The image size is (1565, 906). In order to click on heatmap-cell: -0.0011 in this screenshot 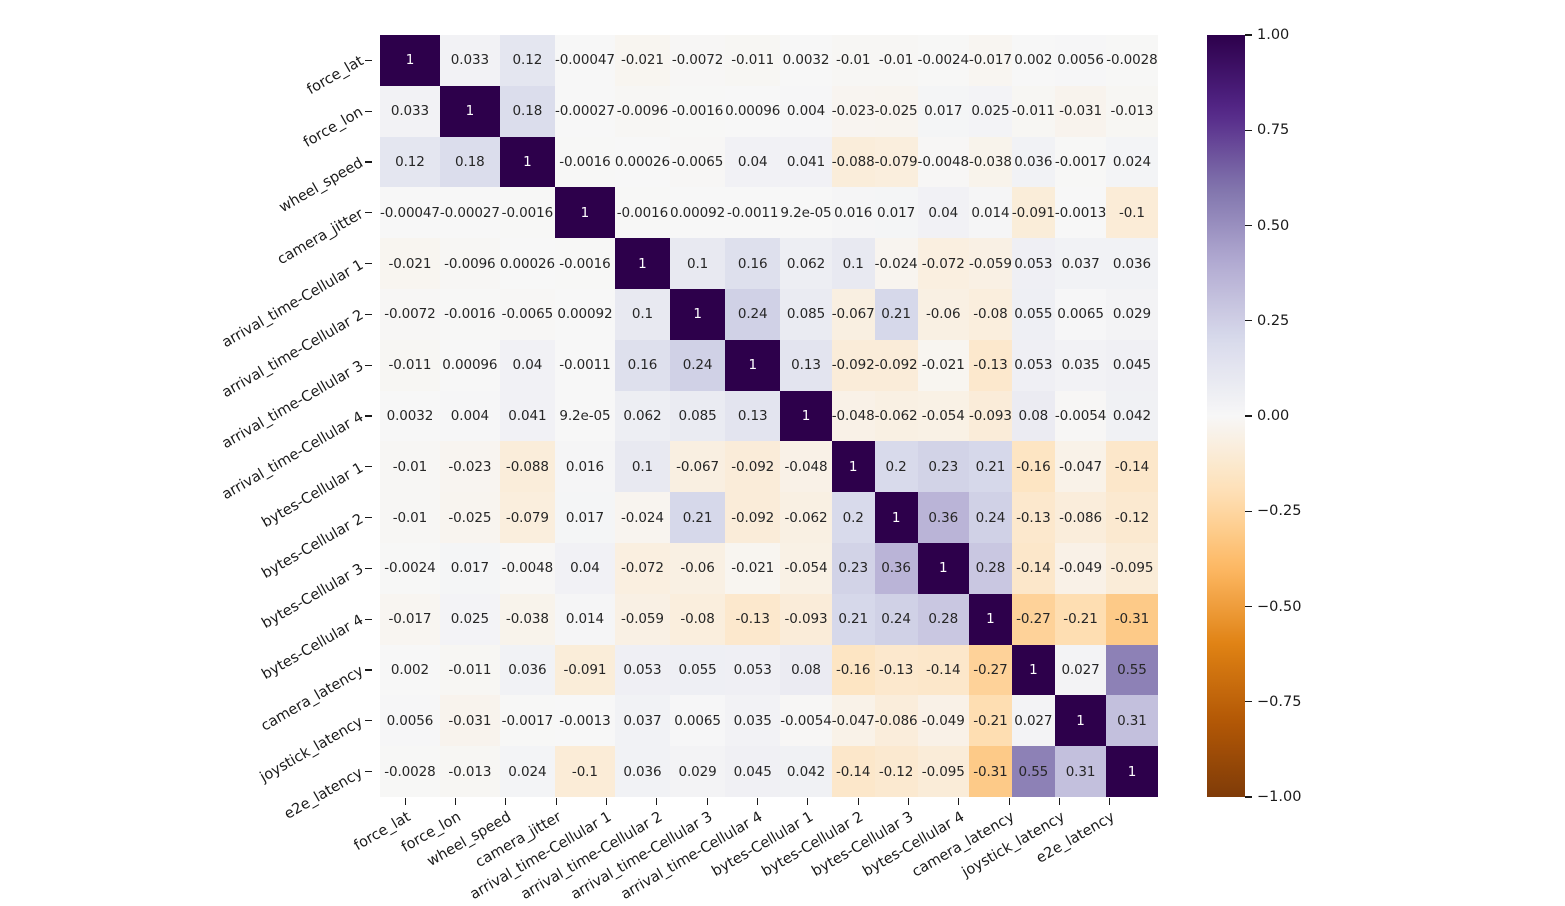, I will do `click(584, 365)`.